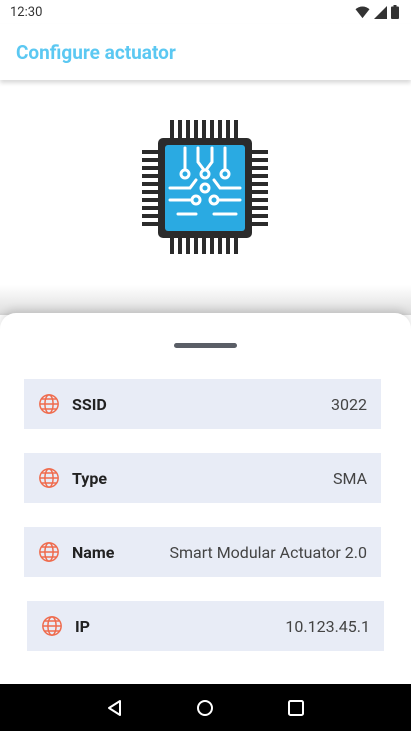  Describe the element at coordinates (202, 478) in the screenshot. I see `type-row: Type SMA` at that location.